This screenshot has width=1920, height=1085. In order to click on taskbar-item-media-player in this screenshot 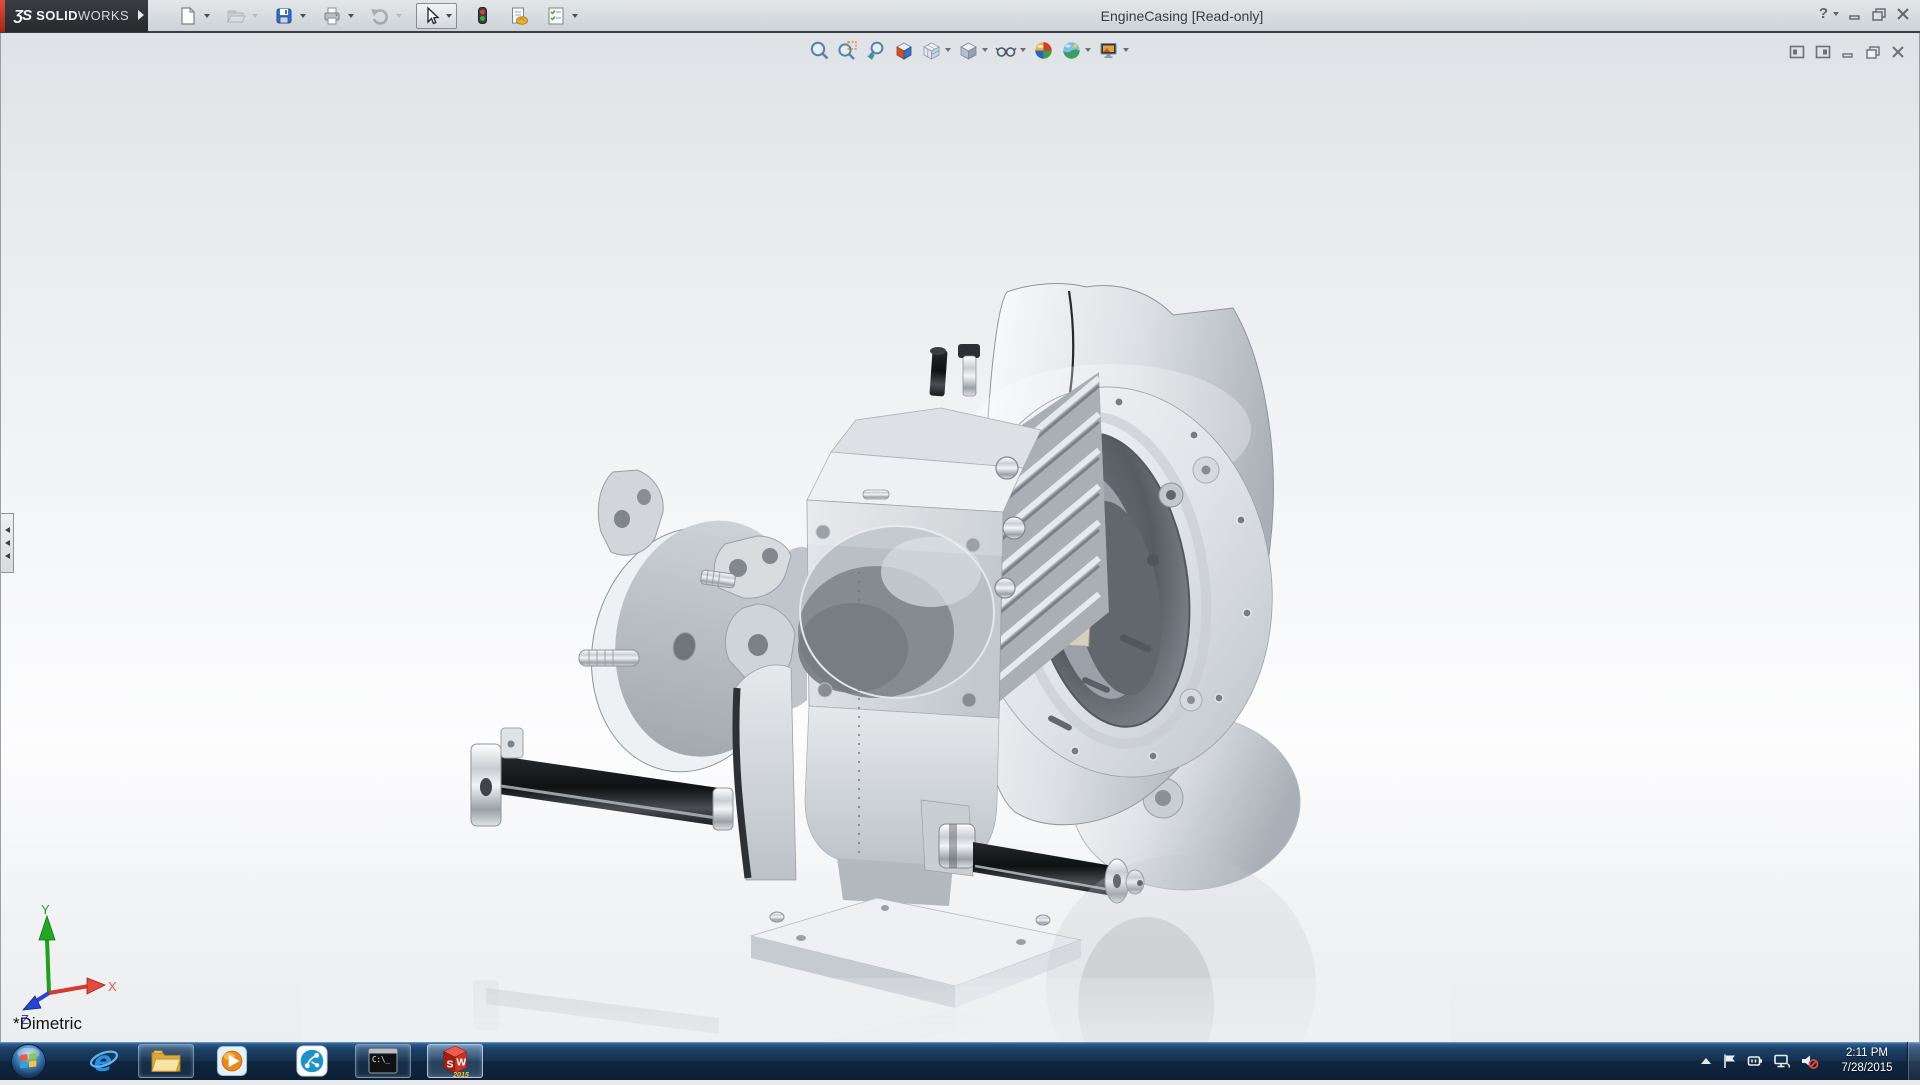, I will do `click(232, 1061)`.